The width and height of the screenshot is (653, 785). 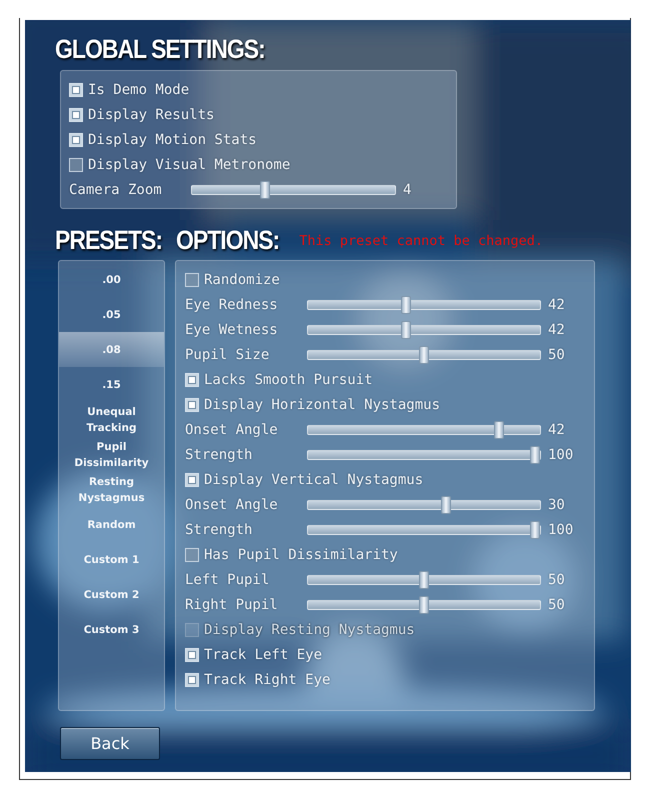 I want to click on preset-item: Custom 3, so click(x=111, y=629).